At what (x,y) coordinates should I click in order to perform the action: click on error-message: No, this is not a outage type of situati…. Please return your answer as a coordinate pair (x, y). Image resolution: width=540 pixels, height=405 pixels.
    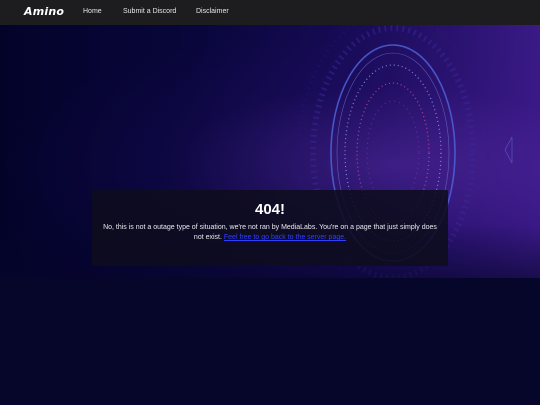
    Looking at the image, I should click on (270, 233).